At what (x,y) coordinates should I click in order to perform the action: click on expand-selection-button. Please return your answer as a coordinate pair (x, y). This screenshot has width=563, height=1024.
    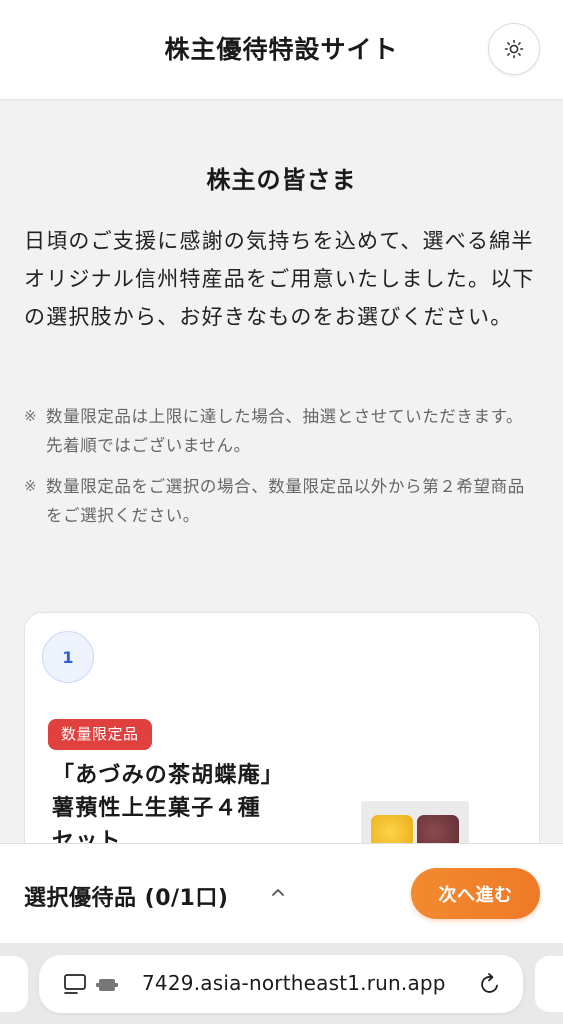
    Looking at the image, I should click on (278, 892).